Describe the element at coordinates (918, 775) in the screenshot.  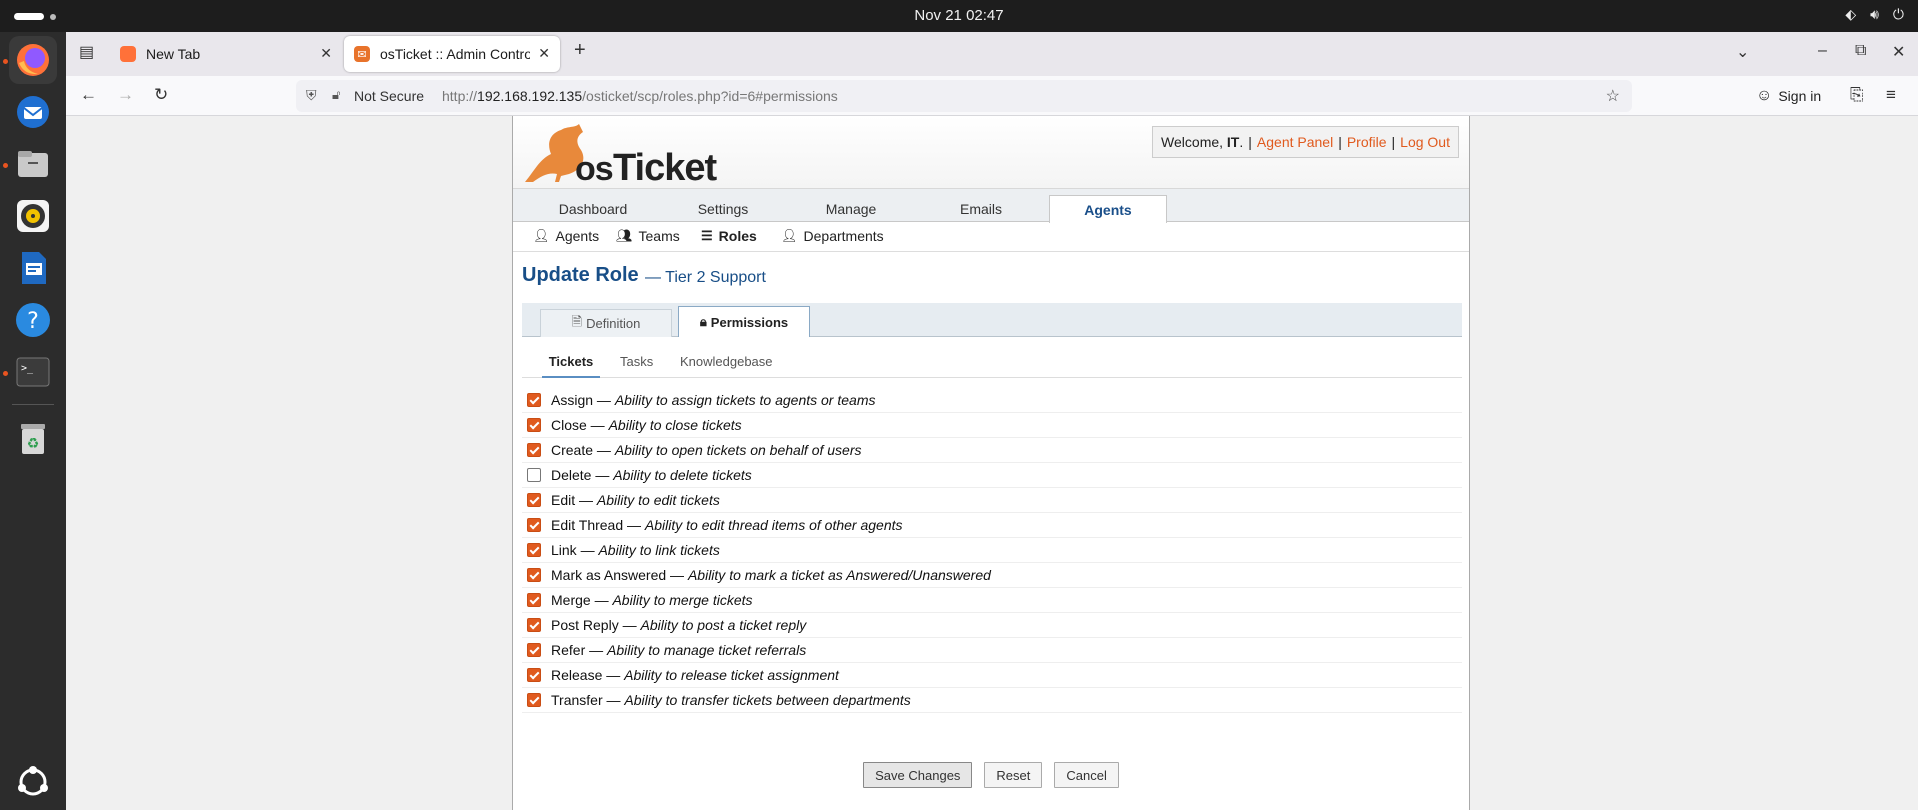
I see `save-changes-button: Save Changes` at that location.